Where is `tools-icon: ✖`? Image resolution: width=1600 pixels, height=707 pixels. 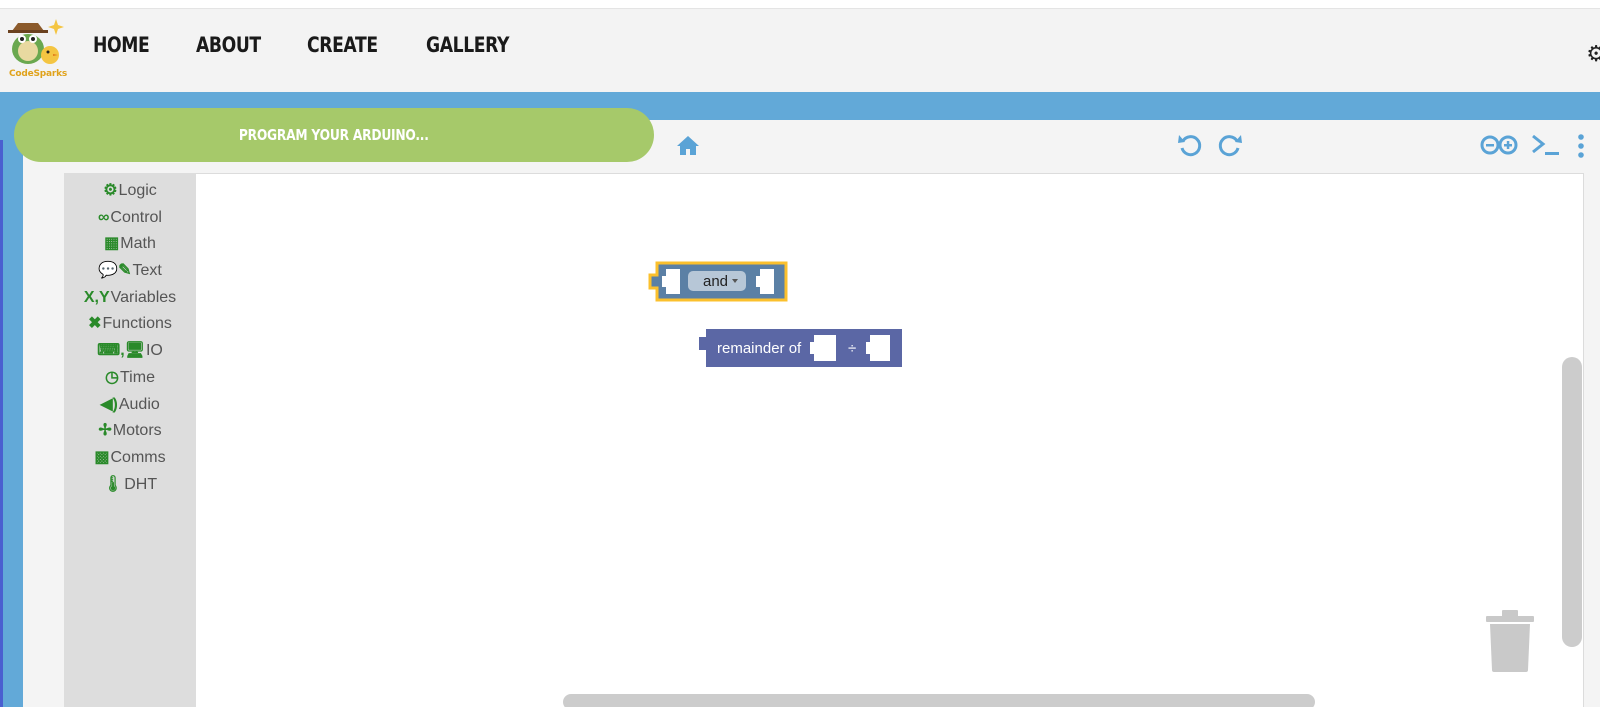
tools-icon: ✖ is located at coordinates (95, 323).